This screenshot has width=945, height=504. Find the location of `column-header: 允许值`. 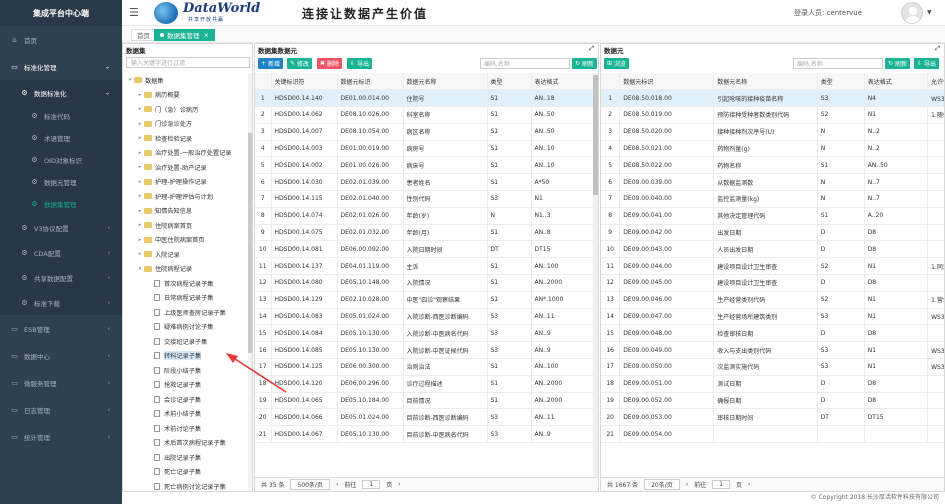

column-header: 允许值 is located at coordinates (935, 82).